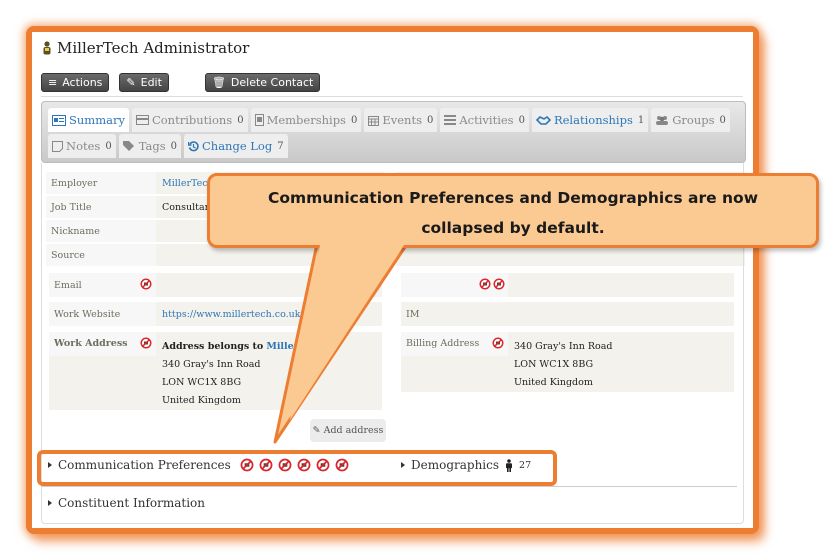 The image size is (827, 557). Describe the element at coordinates (323, 465) in the screenshot. I see `no-bulk-email-icon` at that location.